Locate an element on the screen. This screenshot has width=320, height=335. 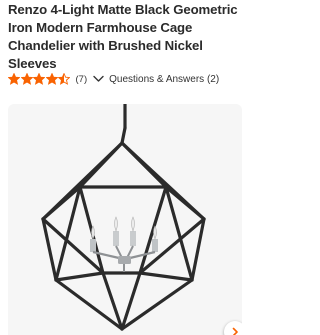
review-count: (7) is located at coordinates (82, 79).